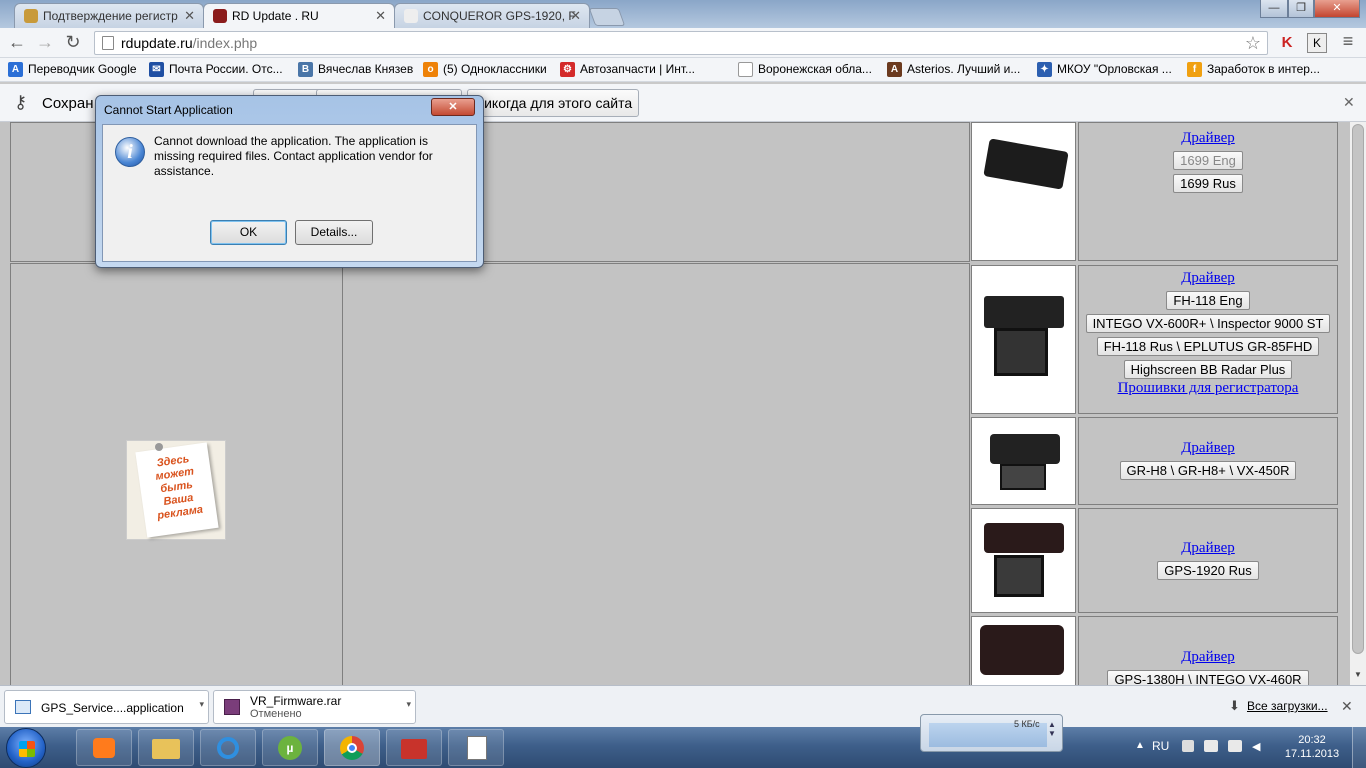 The image size is (1366, 768). What do you see at coordinates (248, 232) in the screenshot?
I see `ok-button: OK` at bounding box center [248, 232].